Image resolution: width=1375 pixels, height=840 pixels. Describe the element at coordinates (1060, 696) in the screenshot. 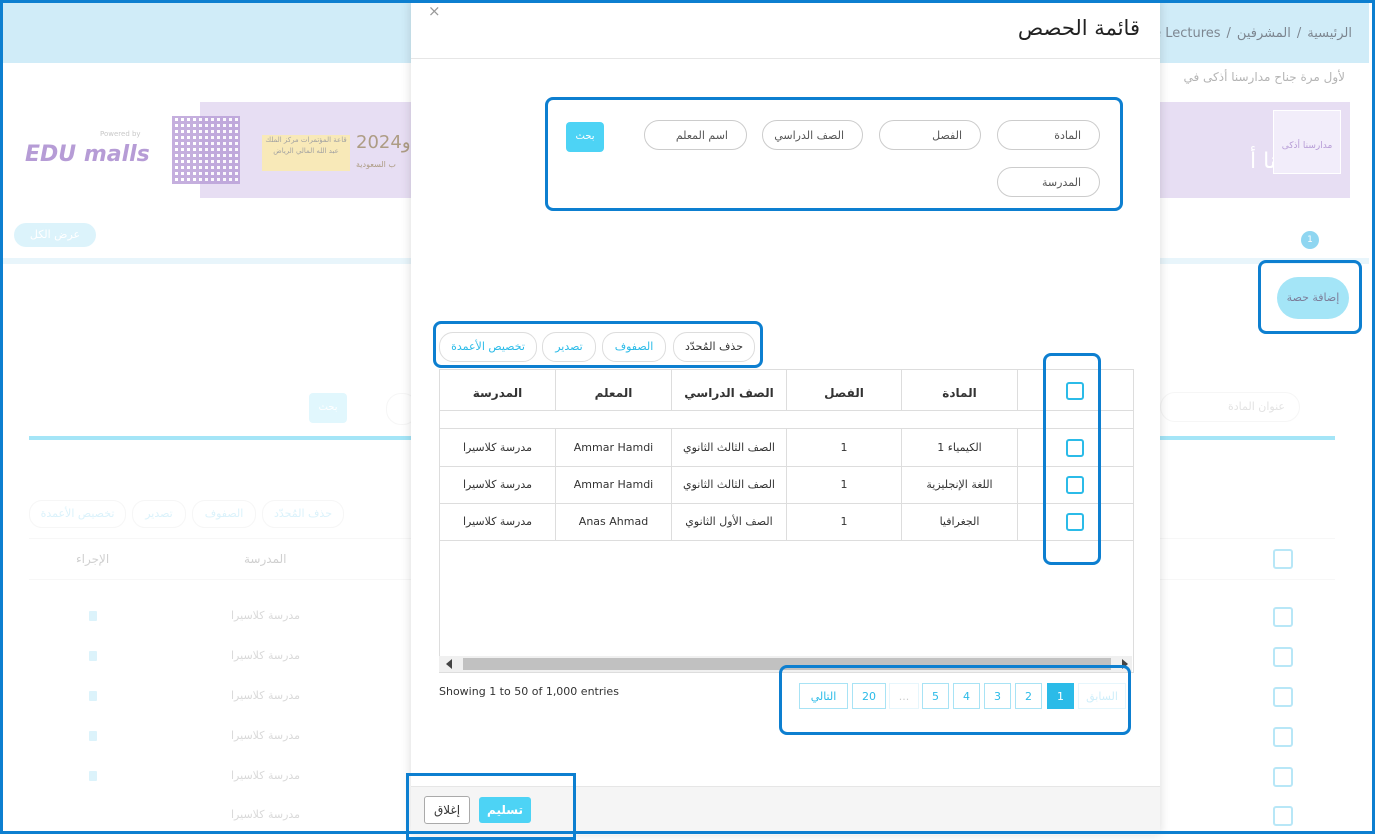

I see `pagination-page-1: 1` at that location.